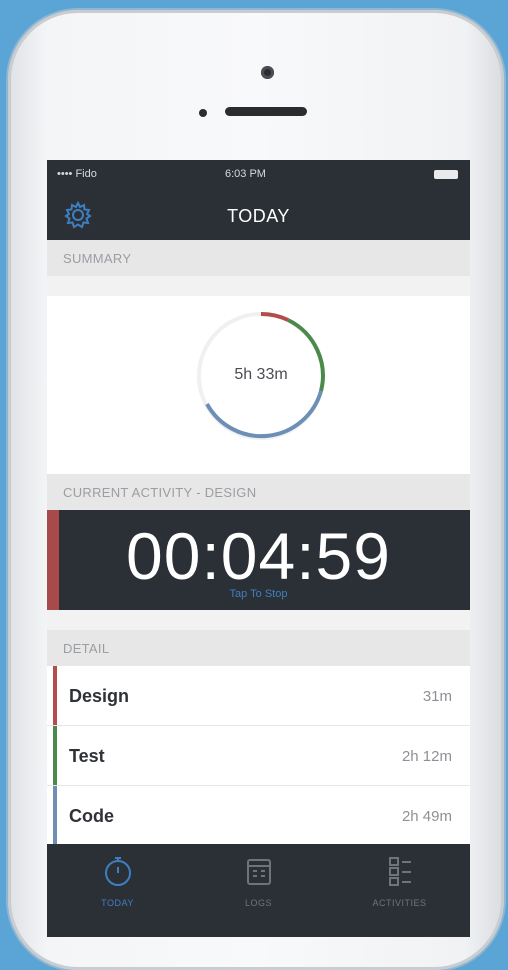 This screenshot has width=508, height=970. What do you see at coordinates (266, 111) in the screenshot?
I see `speaker-grille` at bounding box center [266, 111].